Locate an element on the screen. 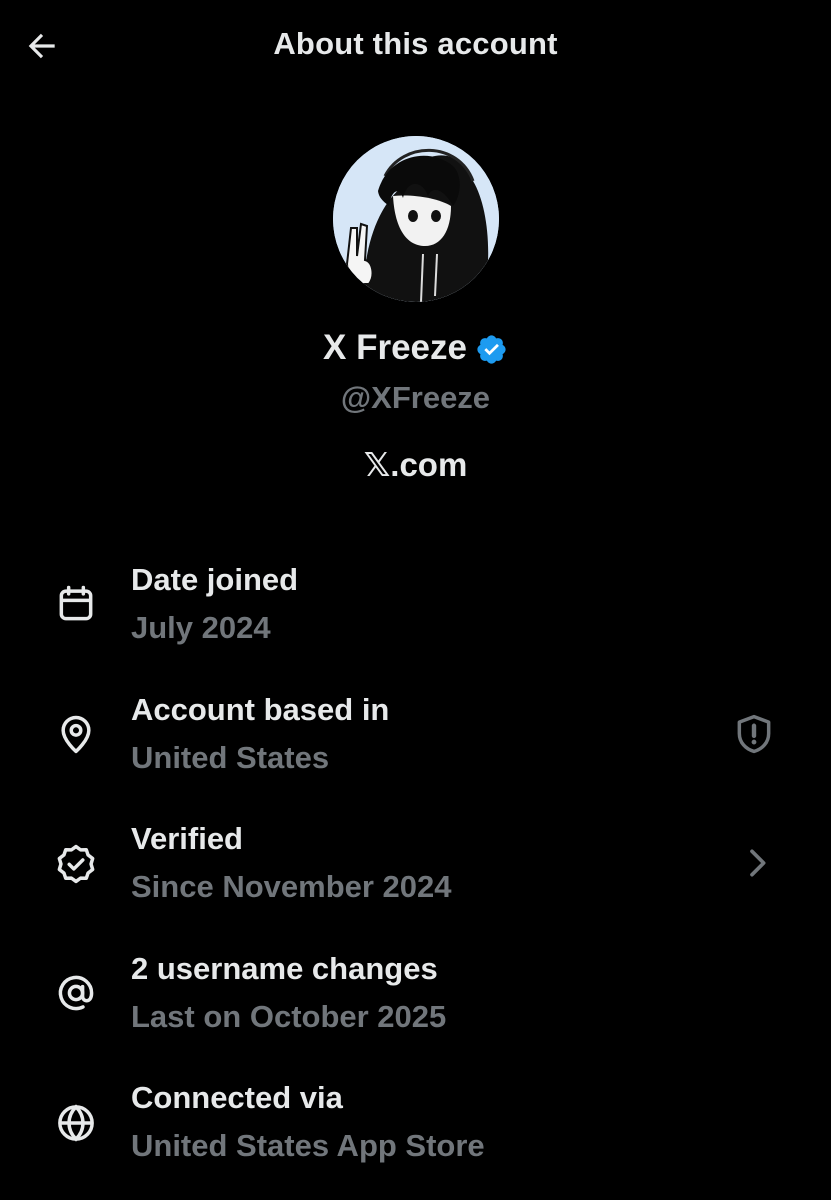  verified-chevron is located at coordinates (757, 863).